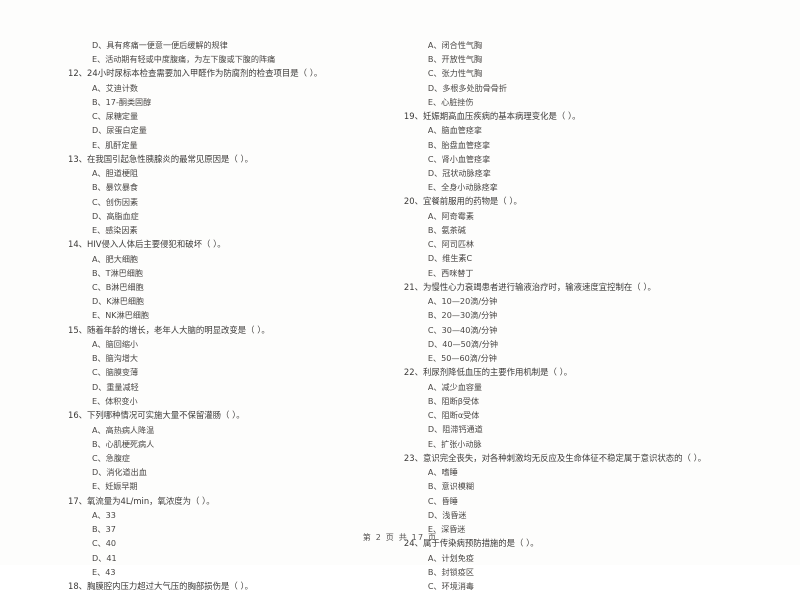  What do you see at coordinates (160, 585) in the screenshot?
I see `question-stem: 18、胸膜腔内压力超过大气压的胸部损伤是（ ）。` at bounding box center [160, 585].